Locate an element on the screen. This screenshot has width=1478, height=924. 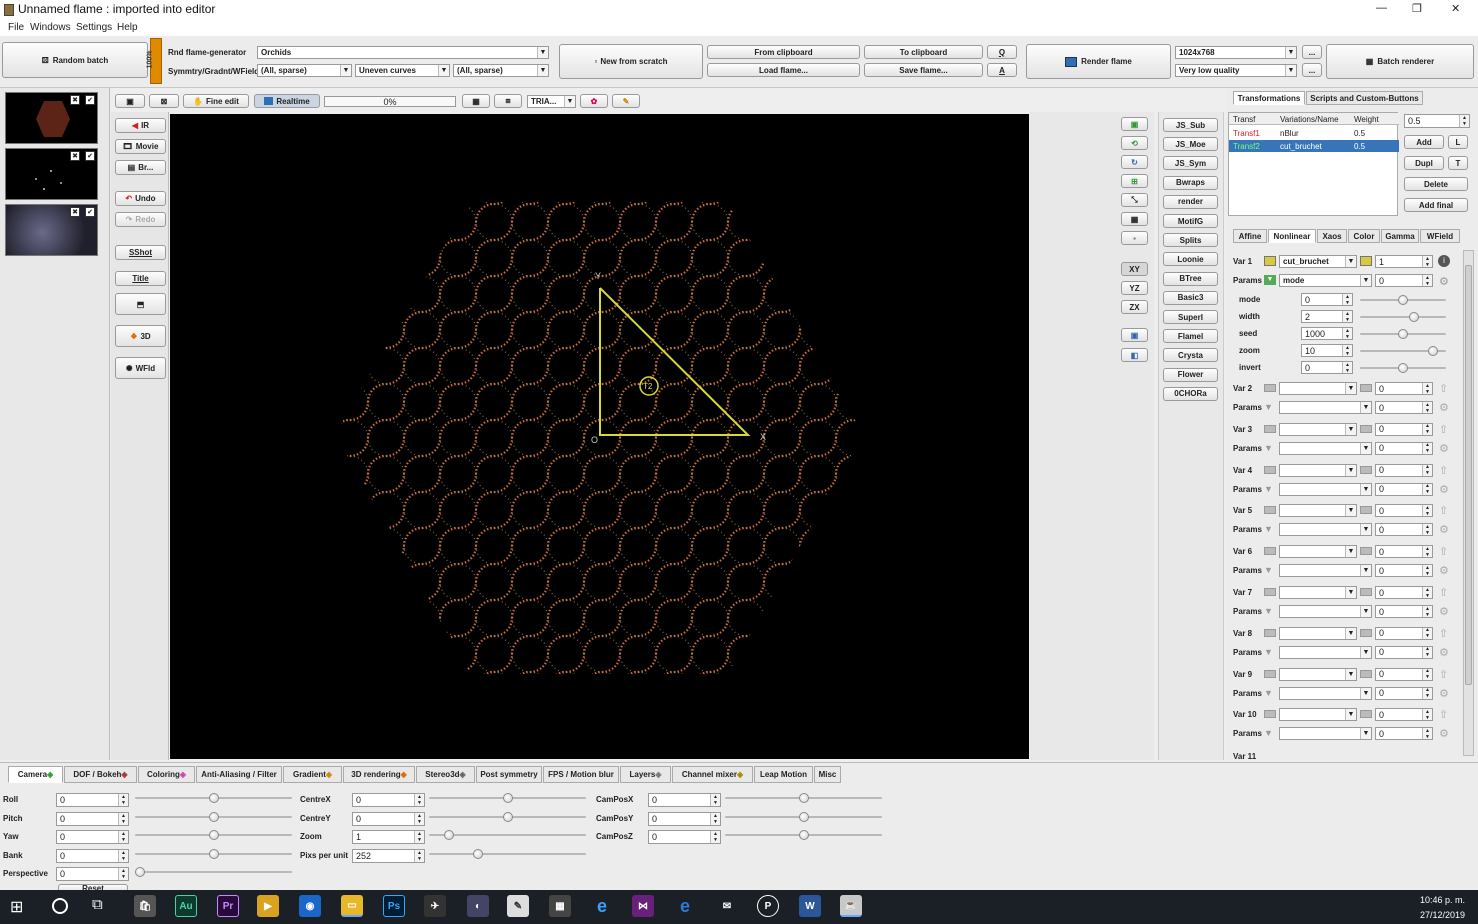
param-field: 0 ▲ ▼ is located at coordinates (1327, 367).